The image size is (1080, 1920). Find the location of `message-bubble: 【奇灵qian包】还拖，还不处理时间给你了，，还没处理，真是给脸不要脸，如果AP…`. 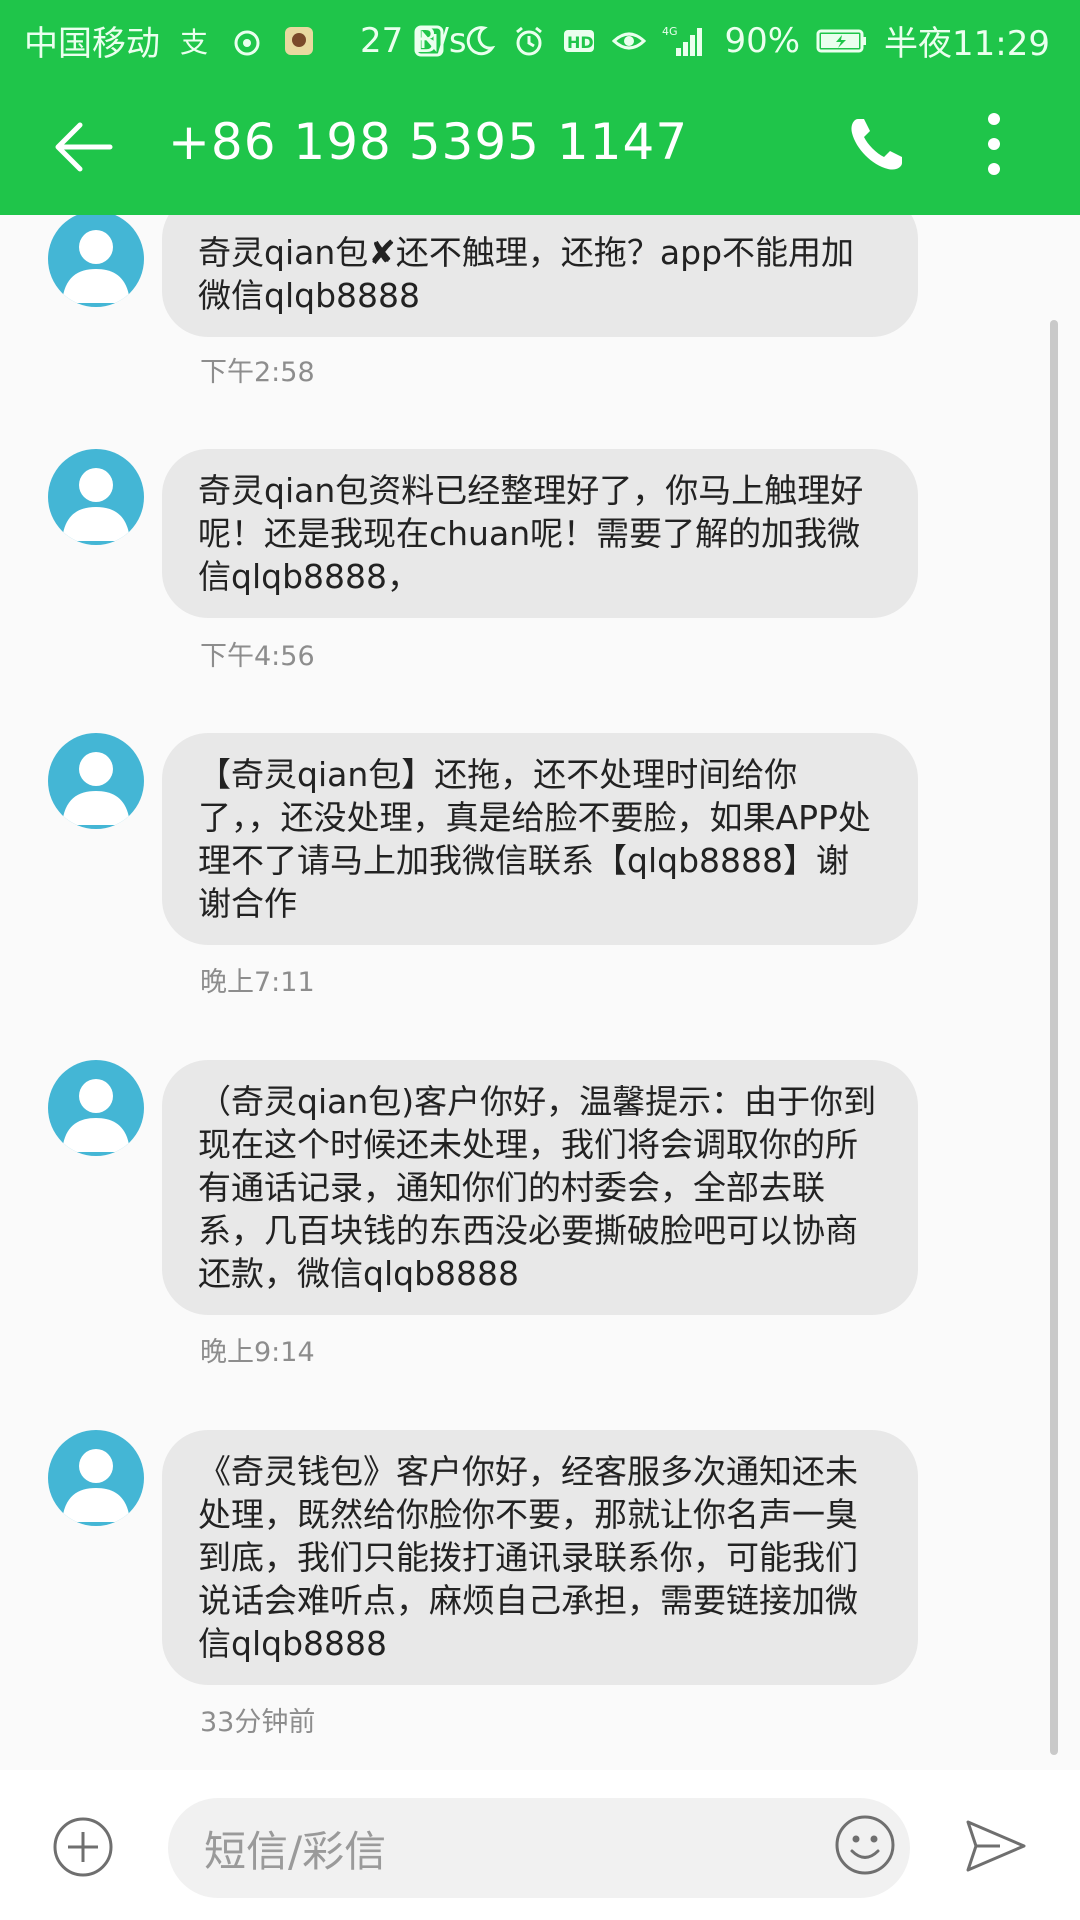

message-bubble: 【奇灵qian包】还拖，还不处理时间给你了，，还没处理，真是给脸不要脸，如果AP… is located at coordinates (540, 839).